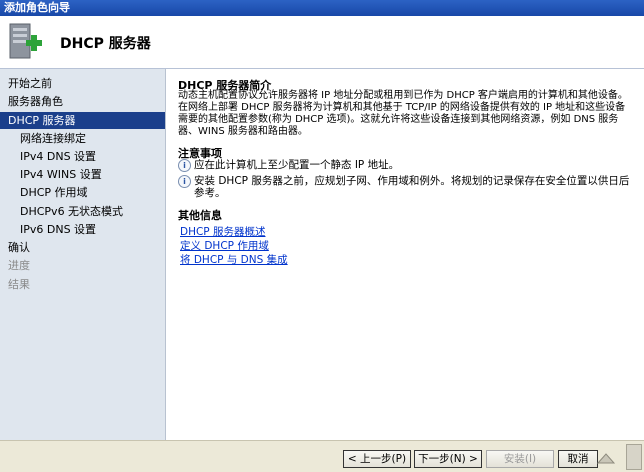 This screenshot has height=472, width=644. What do you see at coordinates (25, 41) in the screenshot?
I see `server-add-icon` at bounding box center [25, 41].